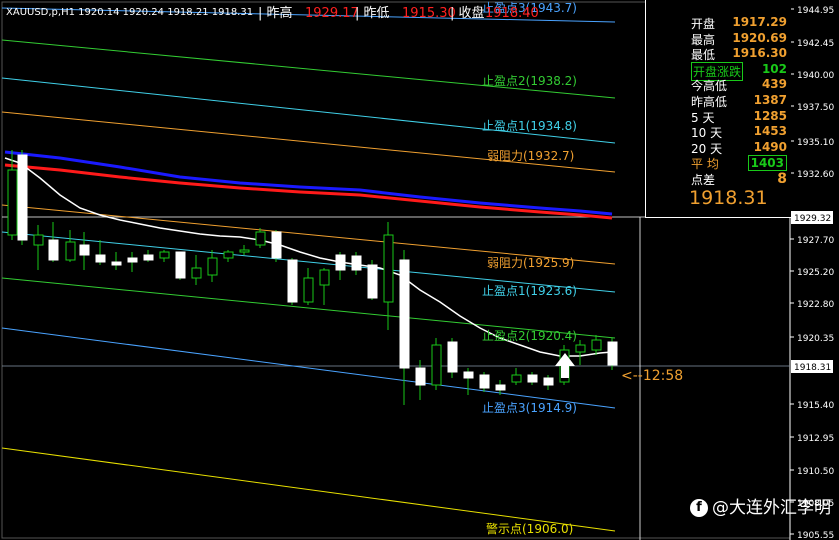 The height and width of the screenshot is (540, 839). I want to click on y-axis-tick-label: 1944.95, so click(815, 11).